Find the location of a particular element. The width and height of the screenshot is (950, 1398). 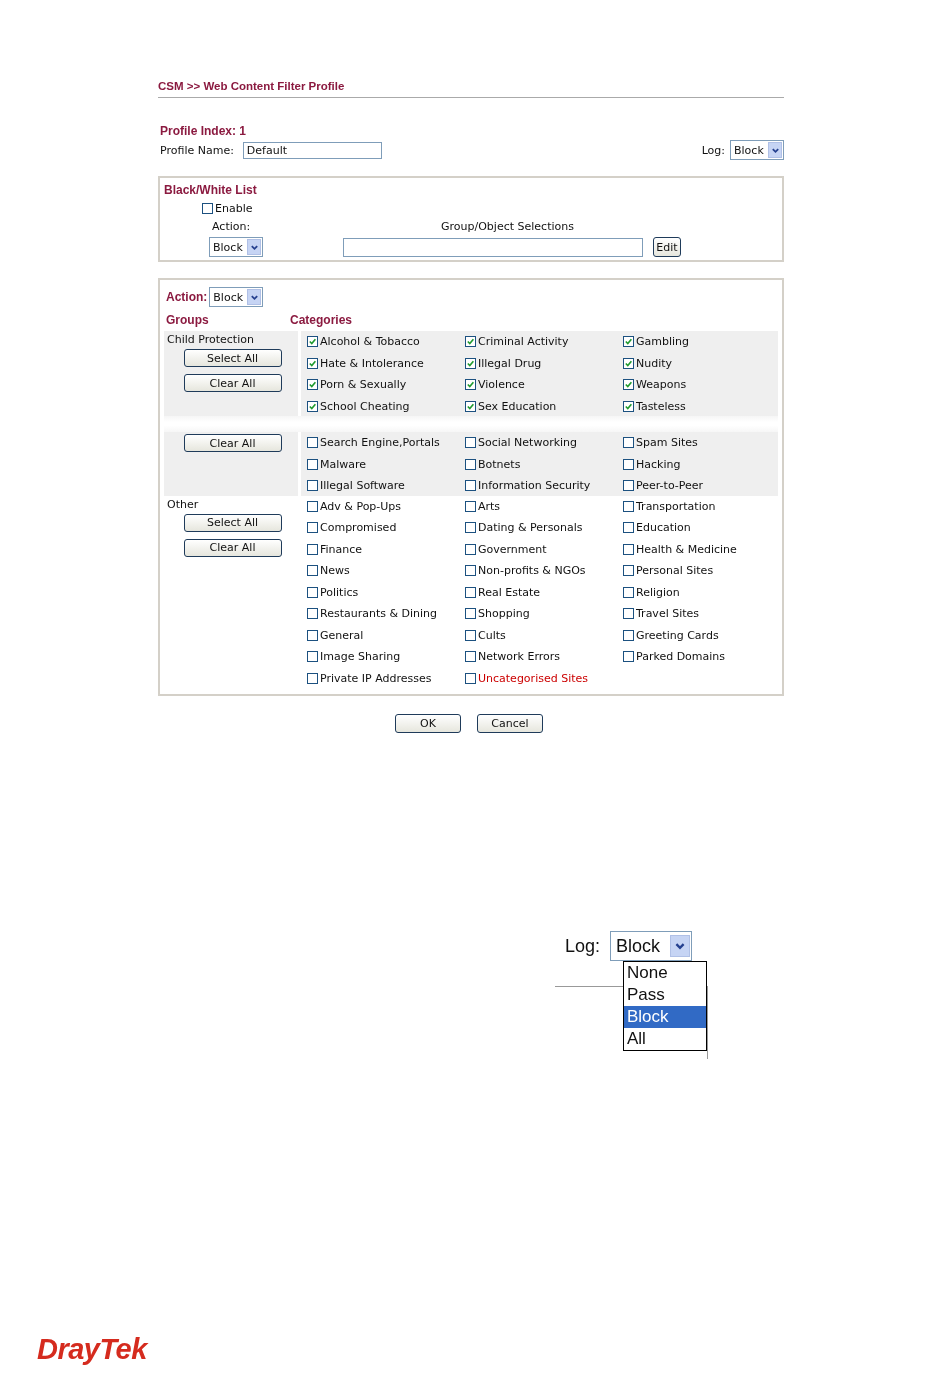

category-label: Information Security is located at coordinates (534, 486).